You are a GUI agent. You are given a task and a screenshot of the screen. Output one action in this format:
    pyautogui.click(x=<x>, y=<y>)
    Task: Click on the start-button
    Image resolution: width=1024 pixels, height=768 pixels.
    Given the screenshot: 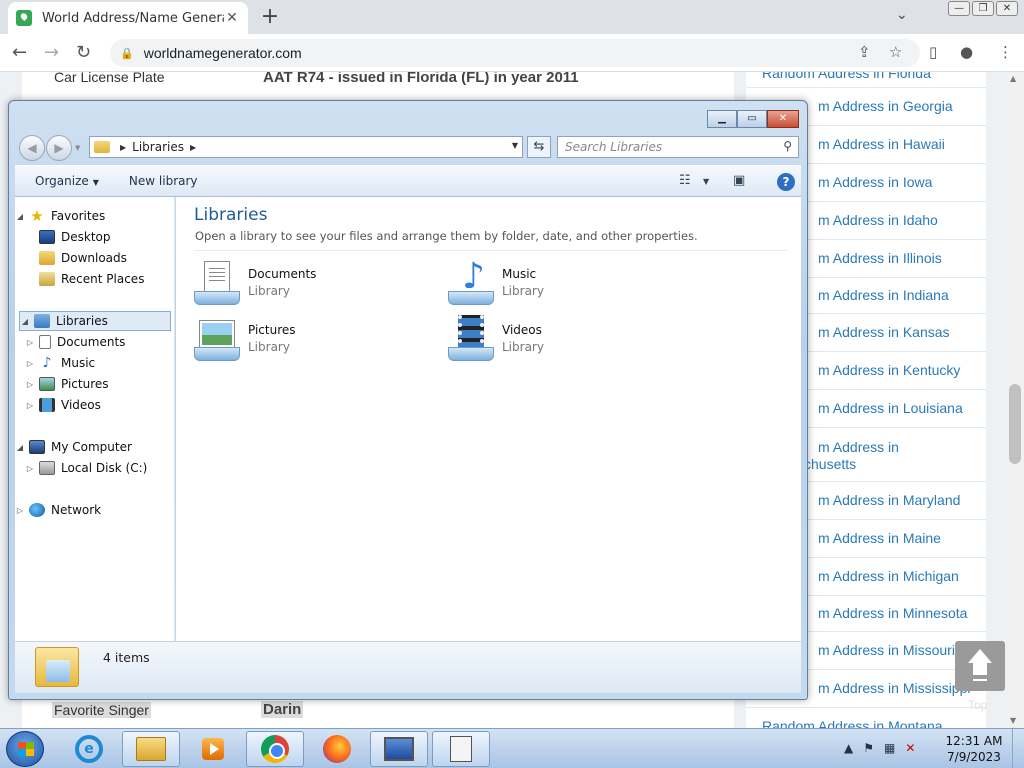 What is the action you would take?
    pyautogui.click(x=25, y=749)
    